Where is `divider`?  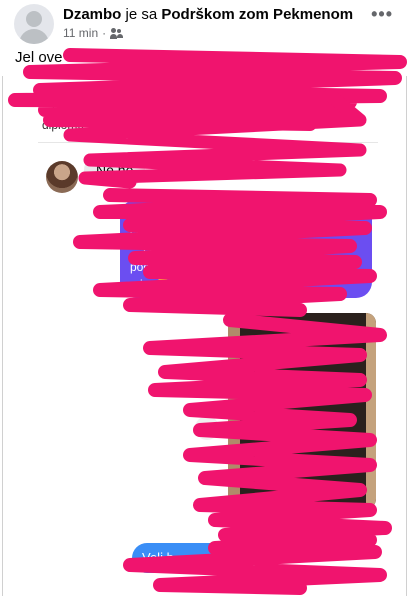
divider is located at coordinates (208, 142).